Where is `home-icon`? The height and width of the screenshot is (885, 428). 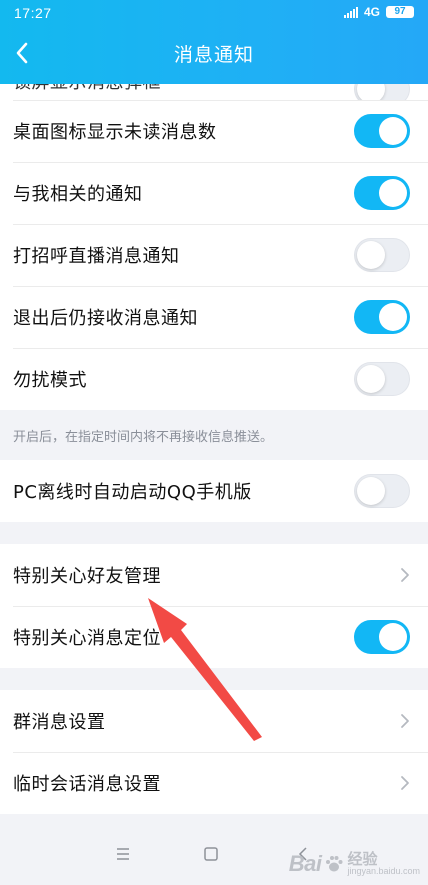
home-icon is located at coordinates (211, 854).